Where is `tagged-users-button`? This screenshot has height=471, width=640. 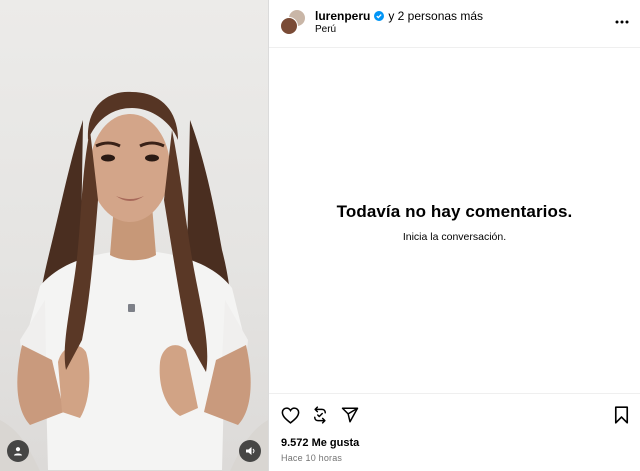 tagged-users-button is located at coordinates (18, 451).